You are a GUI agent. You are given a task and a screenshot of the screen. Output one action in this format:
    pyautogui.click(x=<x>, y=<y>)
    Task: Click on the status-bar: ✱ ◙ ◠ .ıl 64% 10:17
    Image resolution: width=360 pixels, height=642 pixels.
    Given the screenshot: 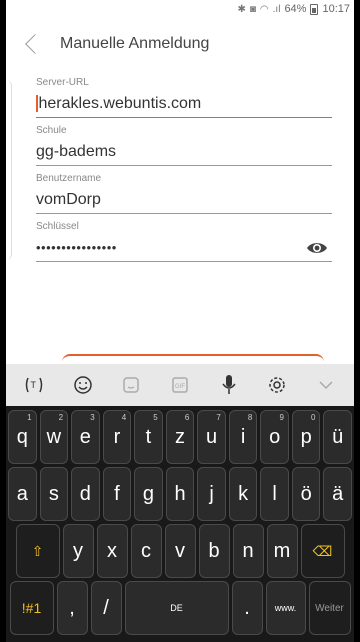 What is the action you would take?
    pyautogui.click(x=180, y=9)
    